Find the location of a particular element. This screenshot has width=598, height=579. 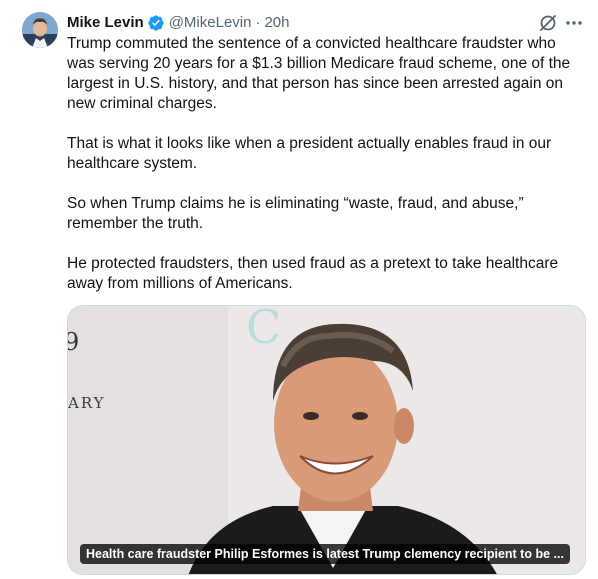

author-avatar is located at coordinates (40, 30).